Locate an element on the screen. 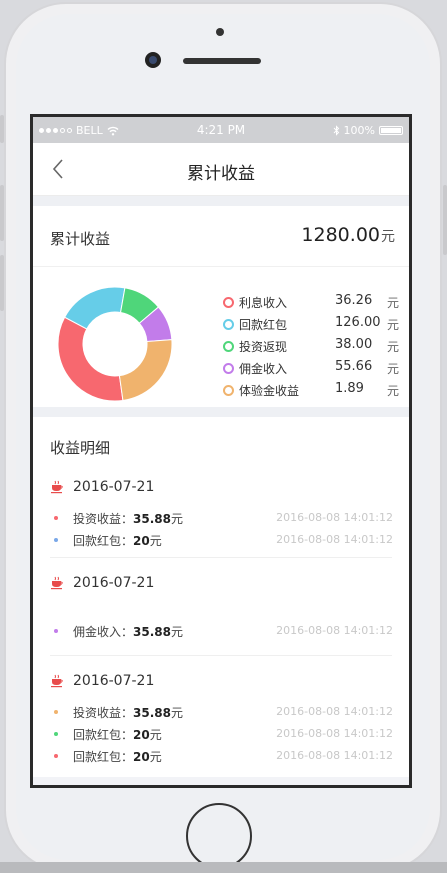 Image resolution: width=447 pixels, height=873 pixels. total-earnings-summary: 累计收益 1280.00元 is located at coordinates (221, 236).